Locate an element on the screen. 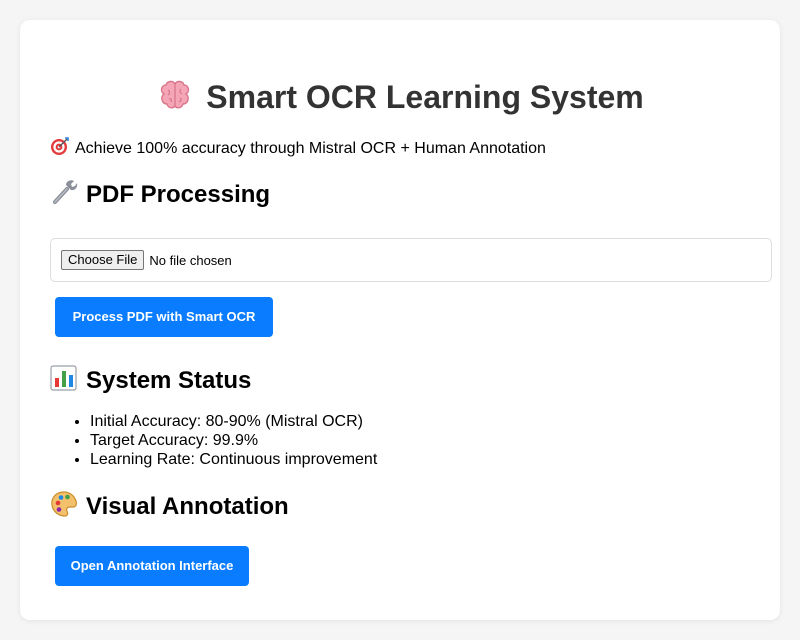  palette-icon is located at coordinates (64, 504).